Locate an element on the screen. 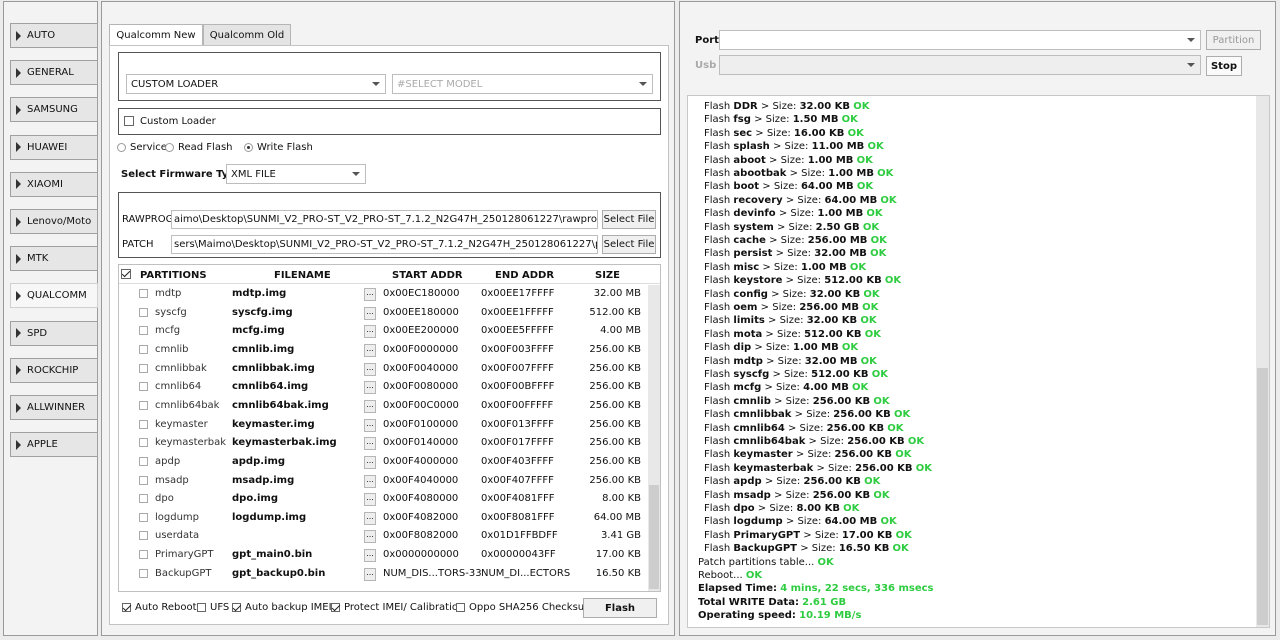  log-scrollbar is located at coordinates (1262, 361).